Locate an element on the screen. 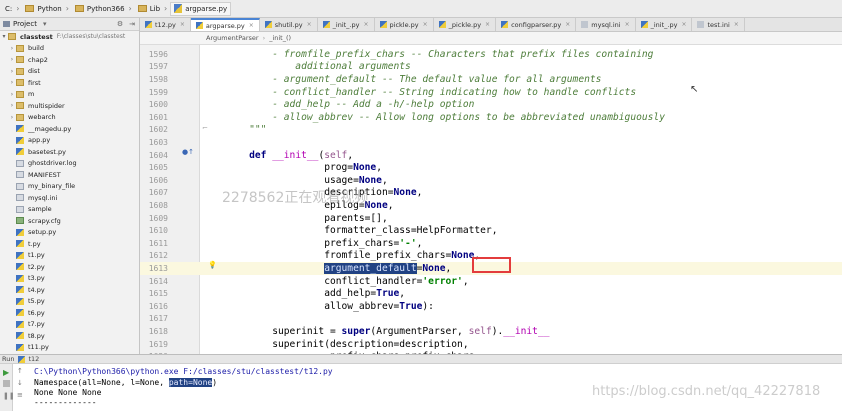 The height and width of the screenshot is (411, 842). tree-item: t7.py is located at coordinates (69, 325).